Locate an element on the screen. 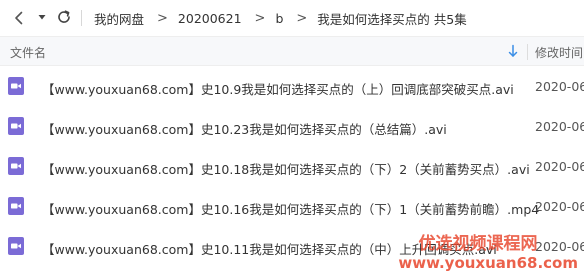 This screenshot has width=584, height=274. breadcrumb-current-folder: 我是如何选择买点的 共5集 is located at coordinates (391, 18).